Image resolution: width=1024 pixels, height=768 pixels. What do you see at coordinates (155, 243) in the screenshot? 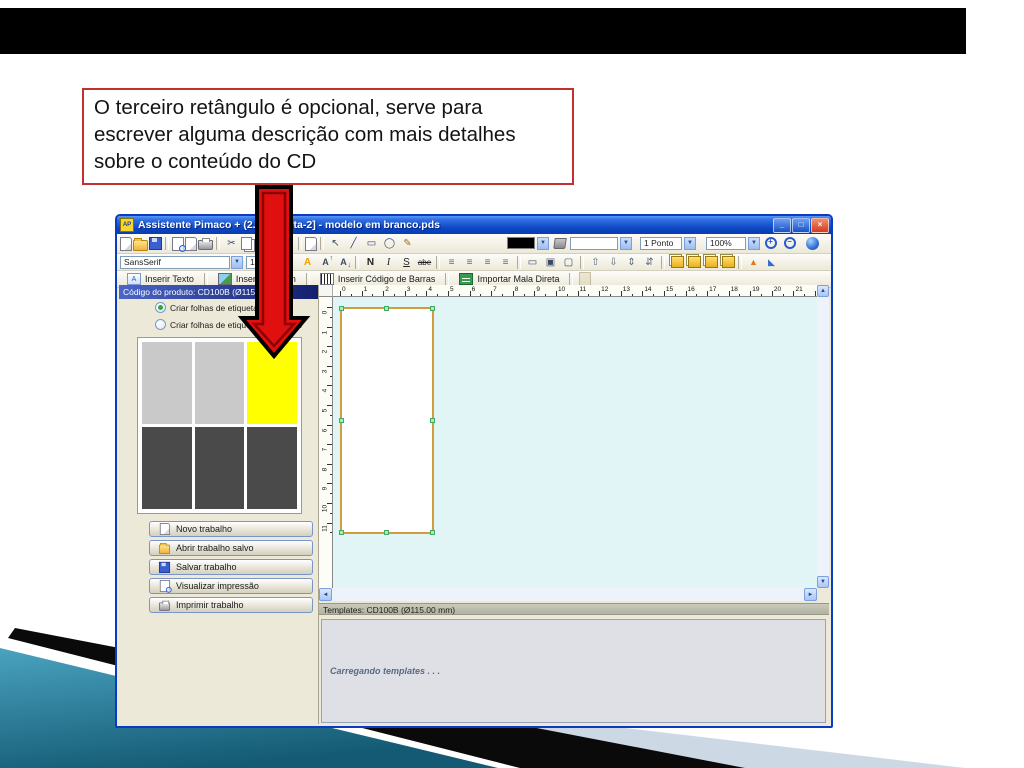
I see `save-icon` at bounding box center [155, 243].